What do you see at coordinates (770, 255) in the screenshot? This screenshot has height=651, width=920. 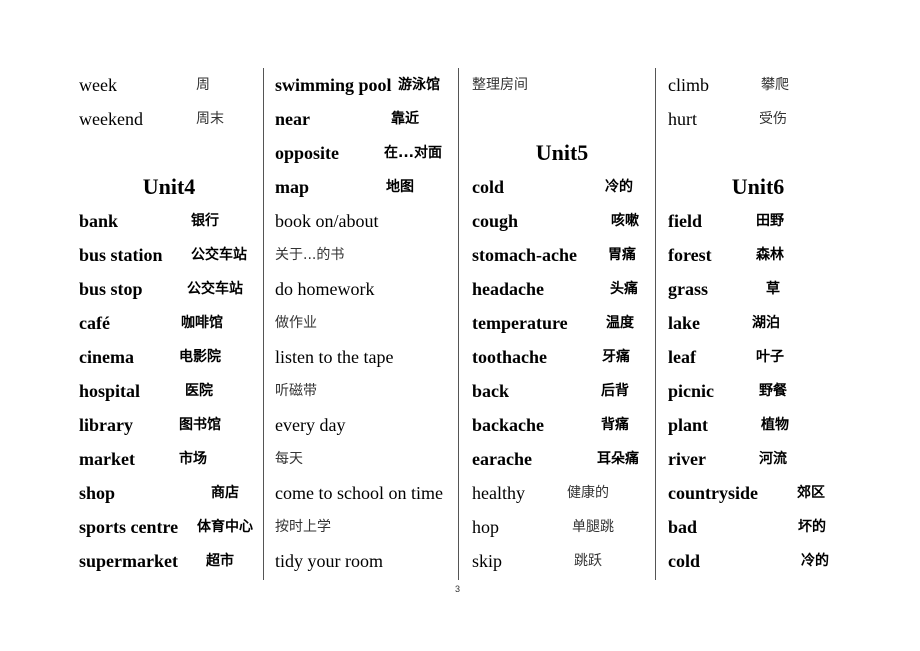 I see `chinese-translation: 森林` at bounding box center [770, 255].